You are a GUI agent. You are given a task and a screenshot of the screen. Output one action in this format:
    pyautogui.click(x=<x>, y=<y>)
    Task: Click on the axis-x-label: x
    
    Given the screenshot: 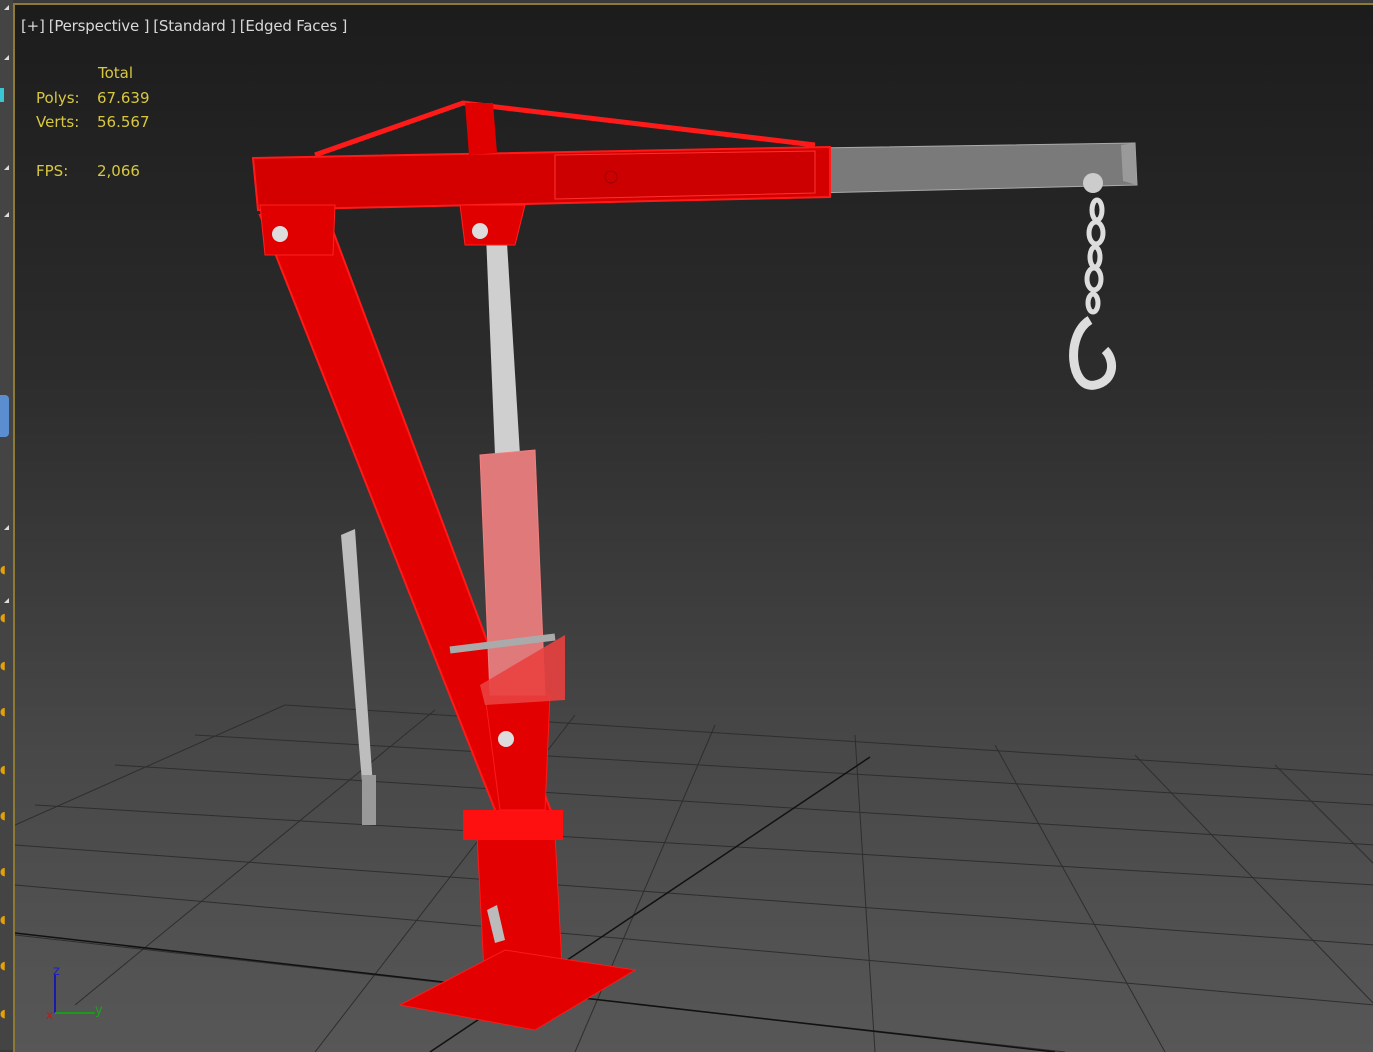 What is the action you would take?
    pyautogui.click(x=49, y=1015)
    